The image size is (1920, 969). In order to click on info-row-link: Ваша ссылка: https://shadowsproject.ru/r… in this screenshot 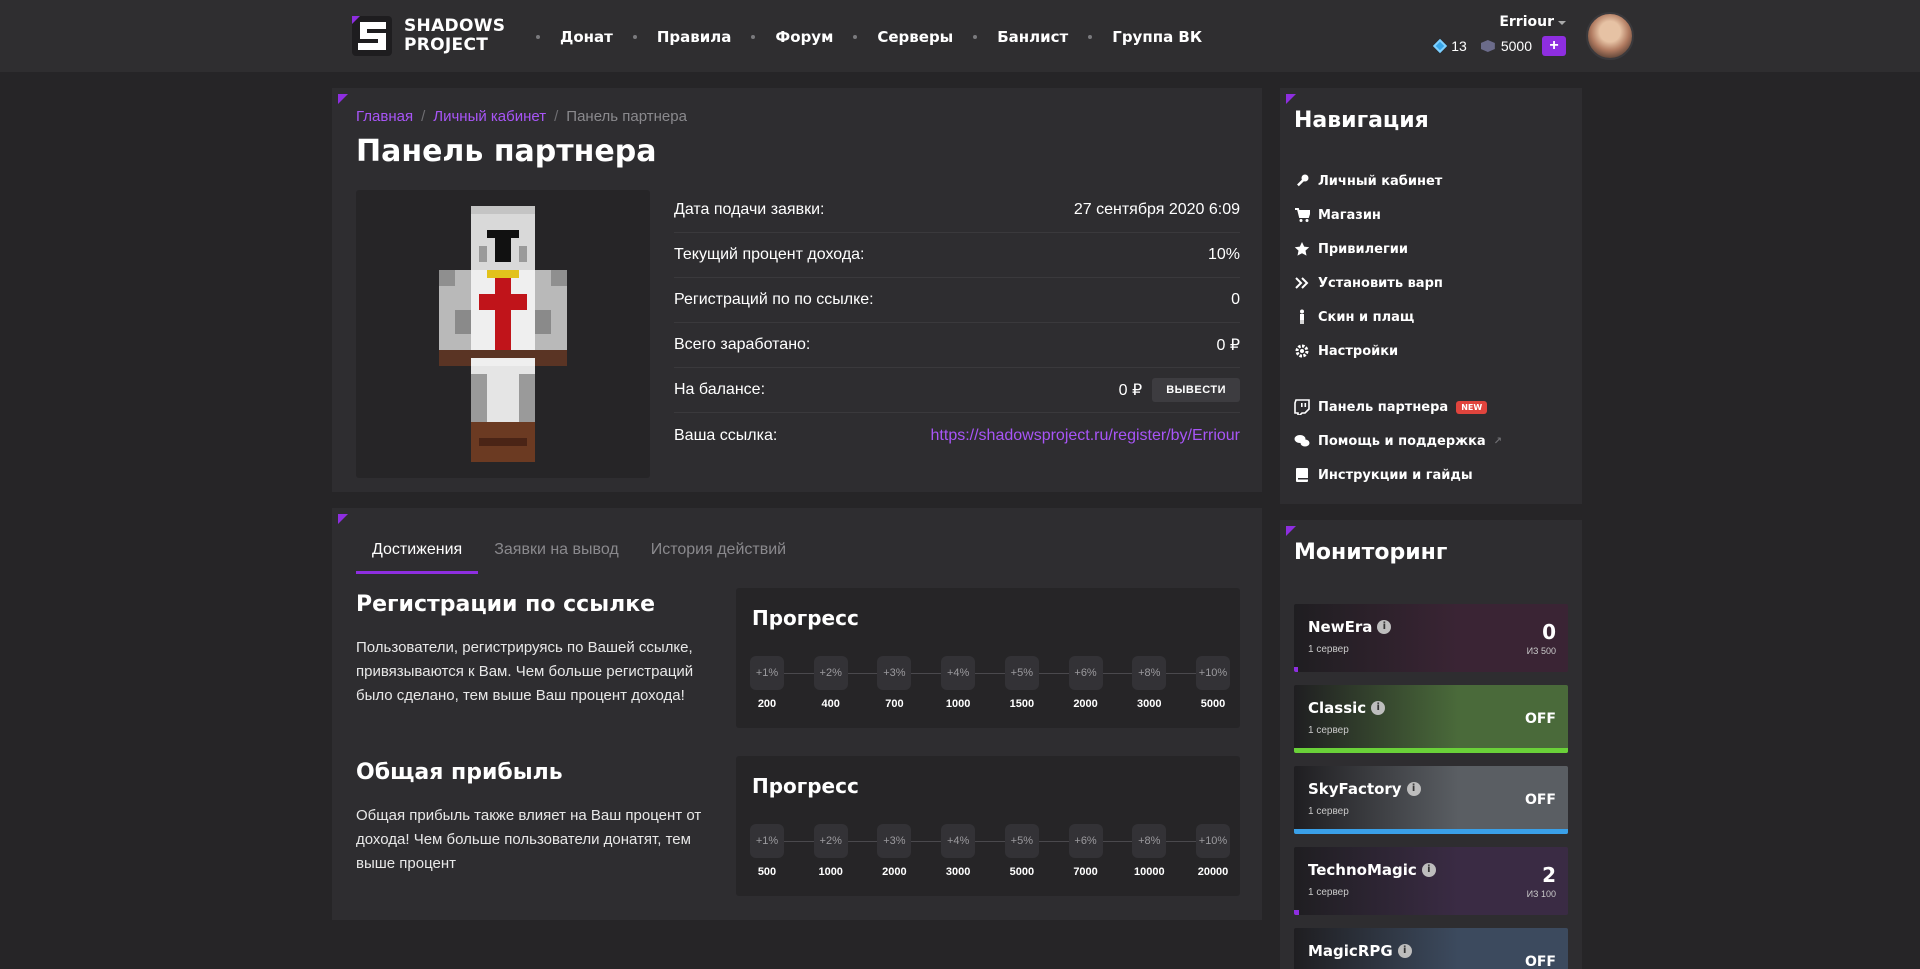, I will do `click(957, 435)`.